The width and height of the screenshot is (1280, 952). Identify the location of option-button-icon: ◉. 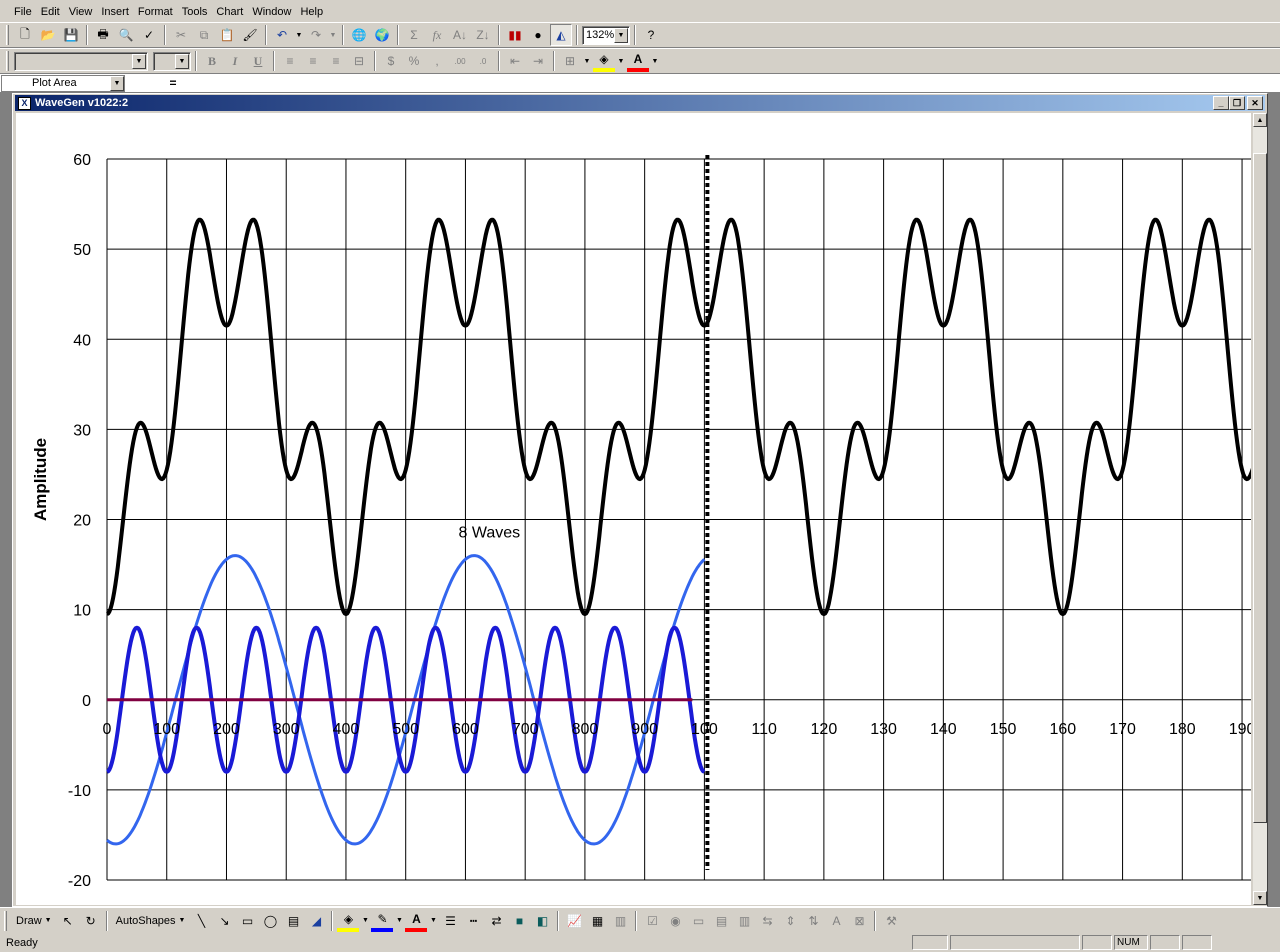
(675, 921).